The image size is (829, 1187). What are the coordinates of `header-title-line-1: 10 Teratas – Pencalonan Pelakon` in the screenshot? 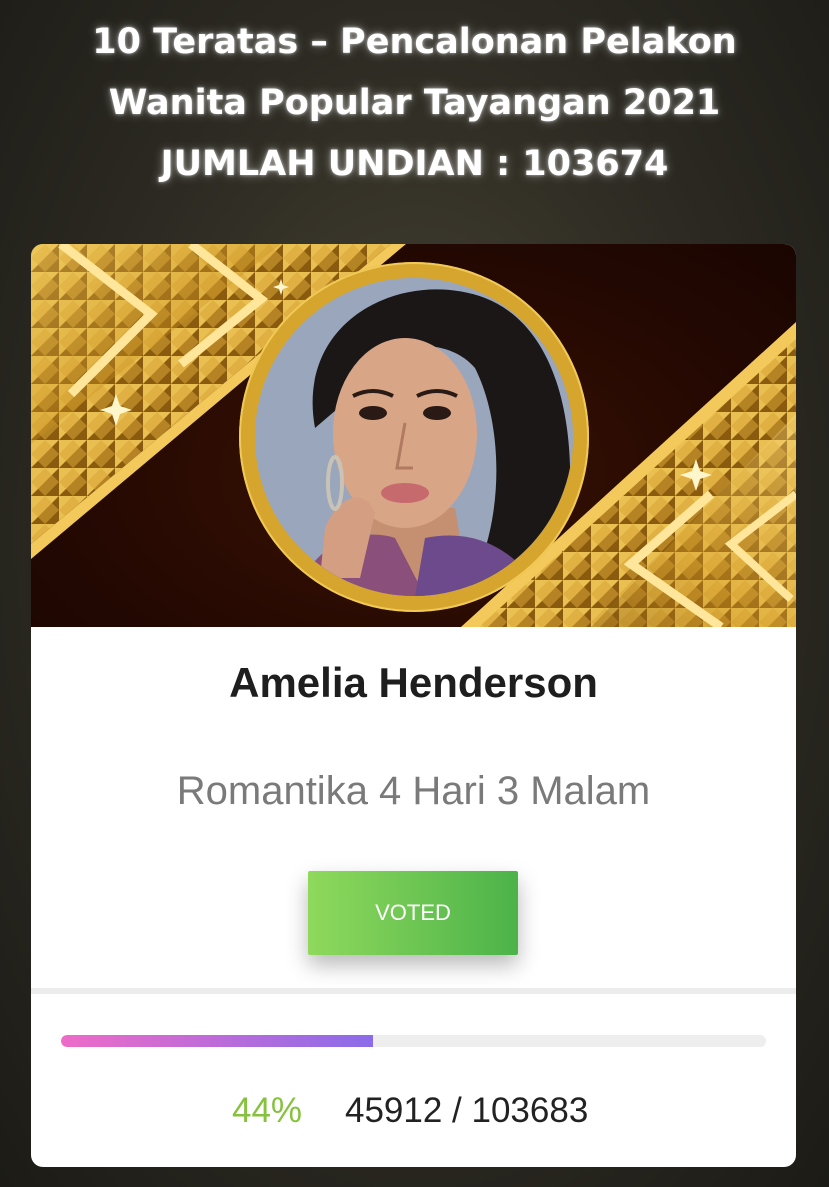 It's located at (414, 42).